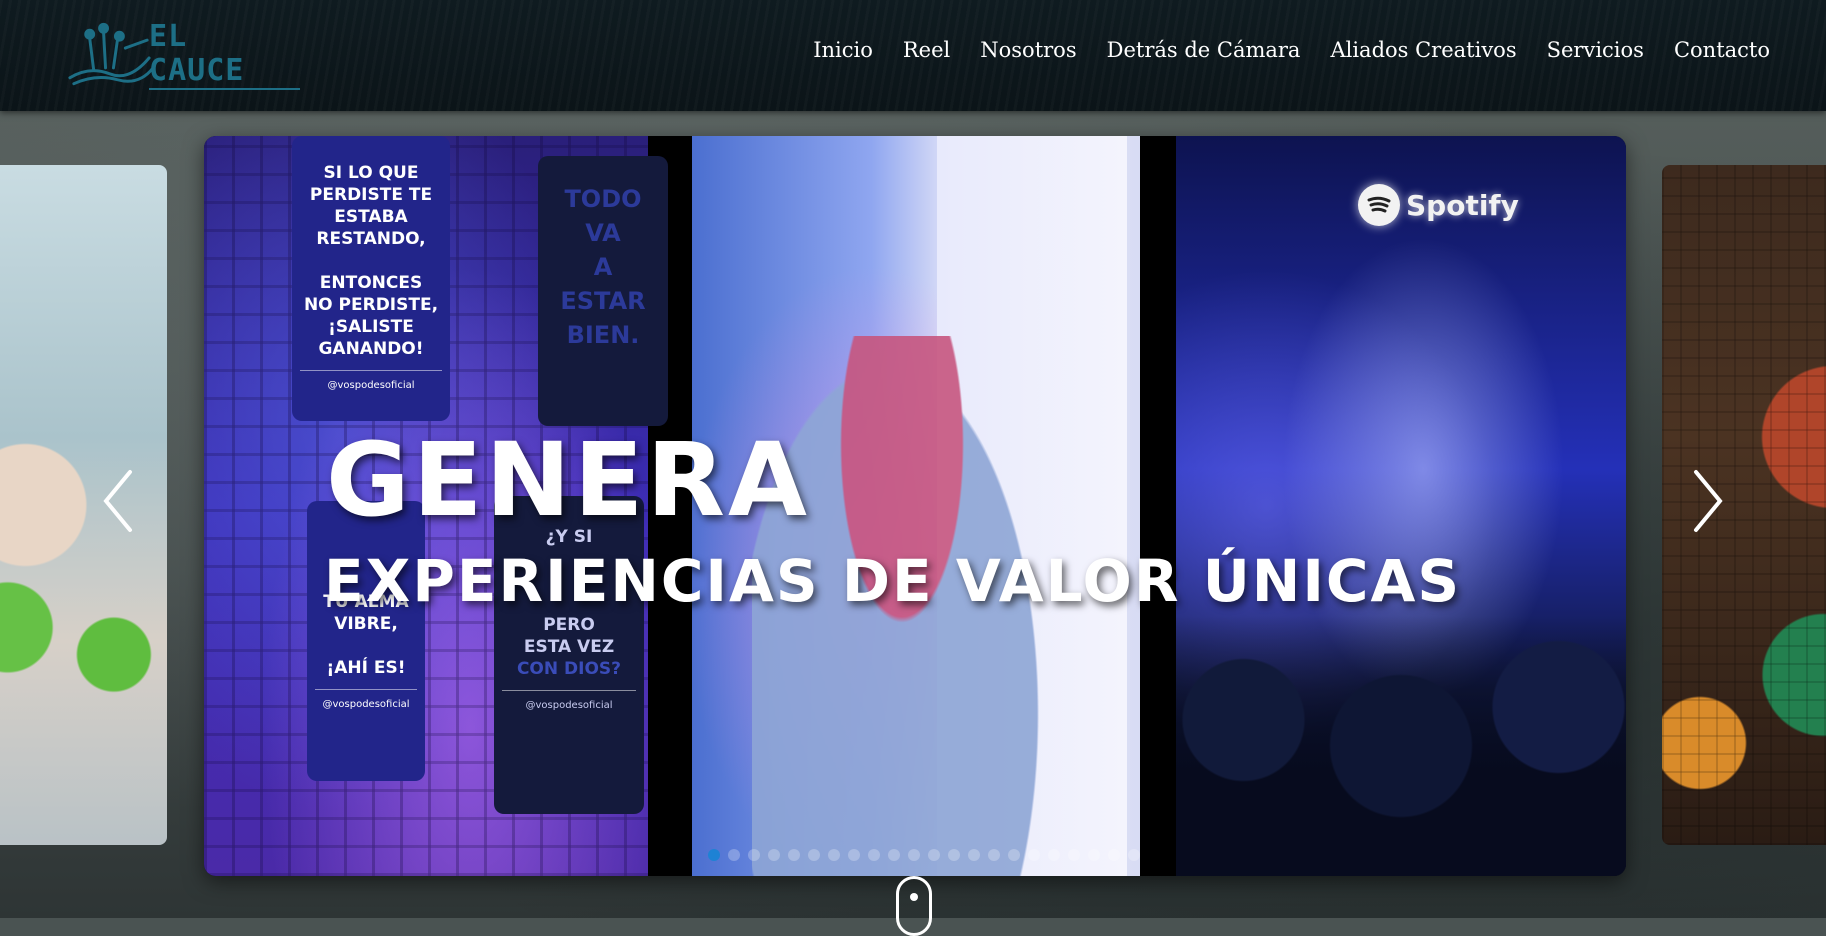 The image size is (1826, 936). I want to click on tag2-line-4: ESTAR, so click(603, 301).